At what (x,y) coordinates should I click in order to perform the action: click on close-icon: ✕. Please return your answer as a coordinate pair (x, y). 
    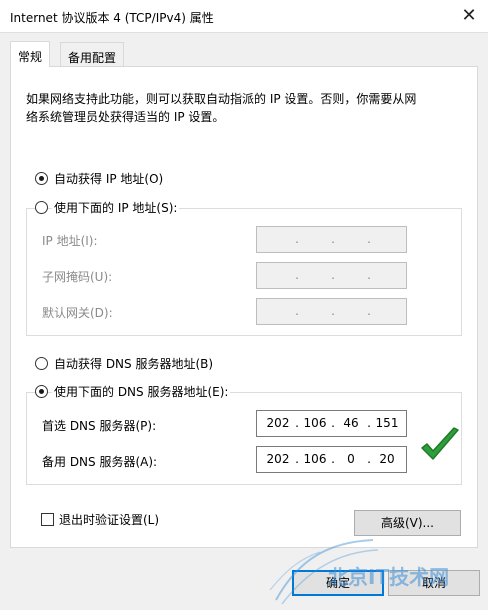
    Looking at the image, I should click on (469, 16).